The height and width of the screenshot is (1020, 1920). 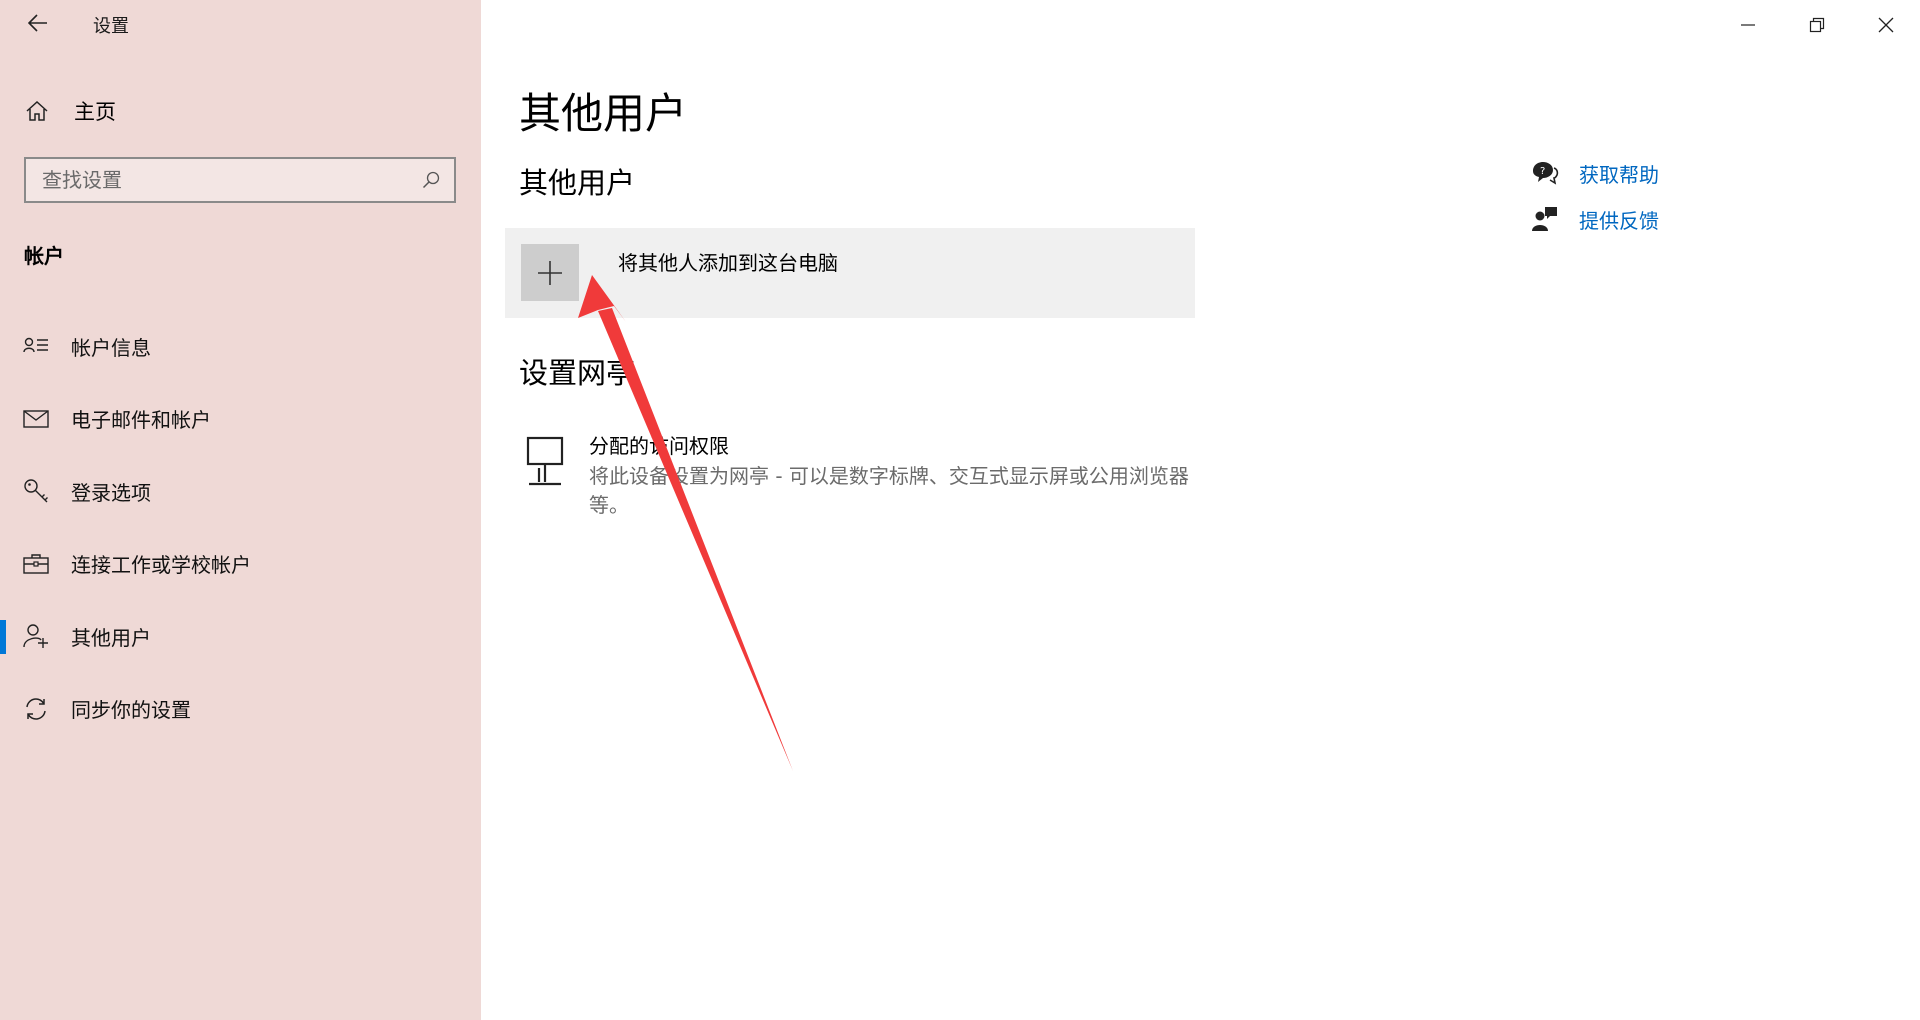 What do you see at coordinates (545, 462) in the screenshot?
I see `kiosk-icon` at bounding box center [545, 462].